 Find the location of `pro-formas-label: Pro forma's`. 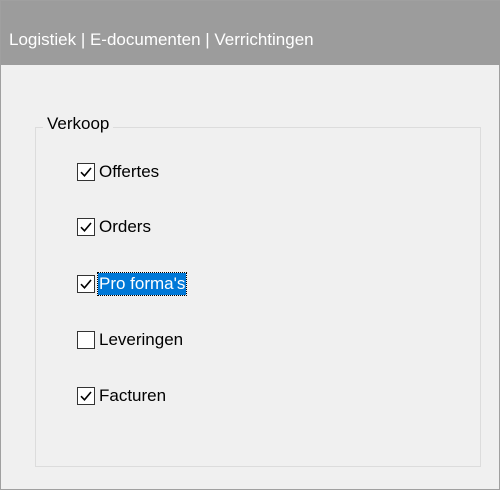

pro-formas-label: Pro forma's is located at coordinates (142, 284).